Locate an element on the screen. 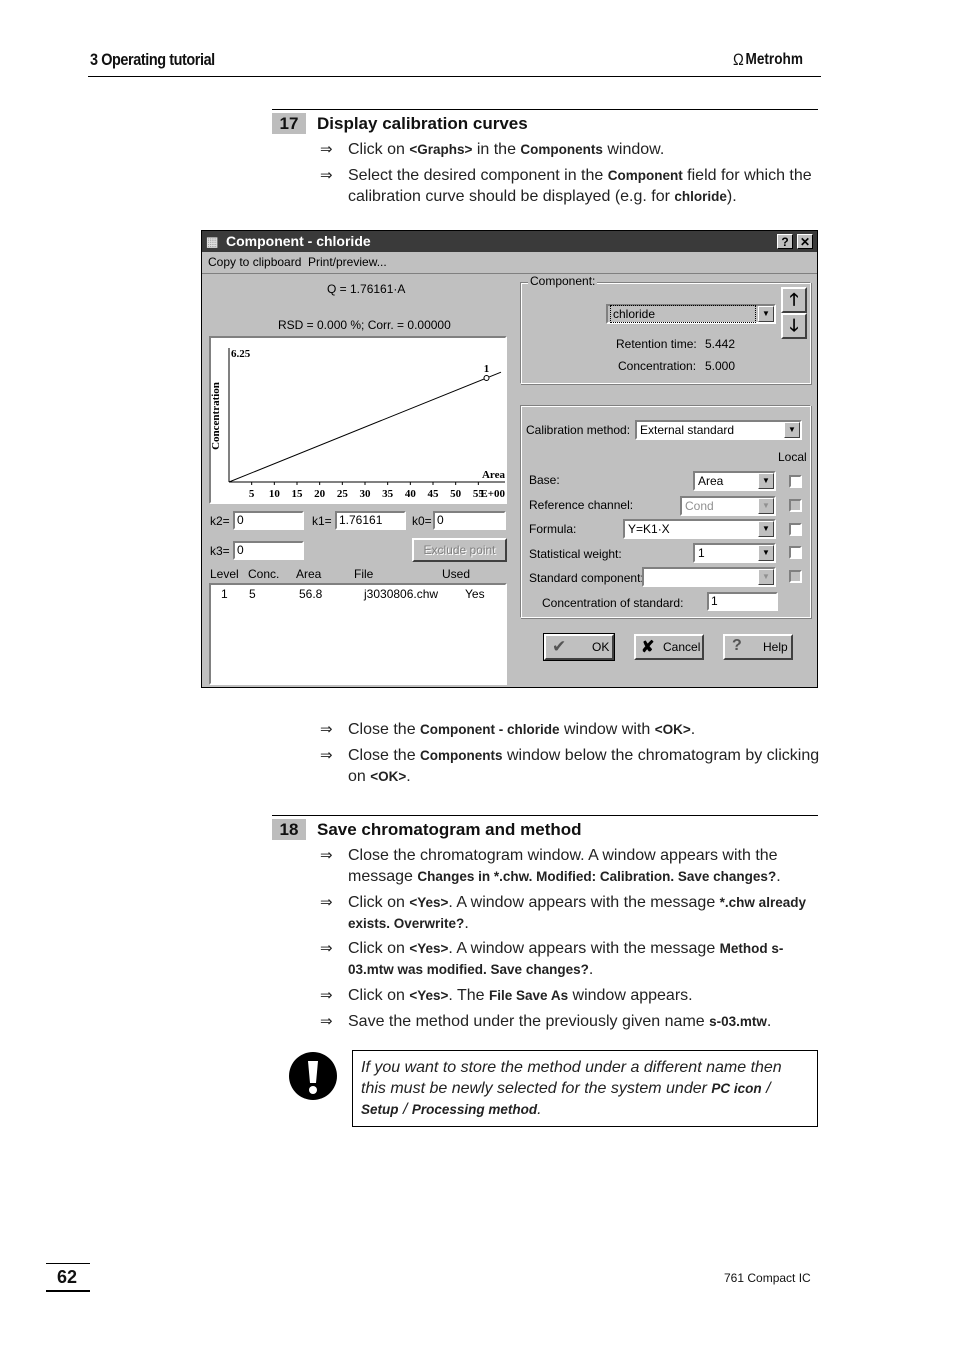 The width and height of the screenshot is (954, 1351). app-icon: ▦ is located at coordinates (212, 241).